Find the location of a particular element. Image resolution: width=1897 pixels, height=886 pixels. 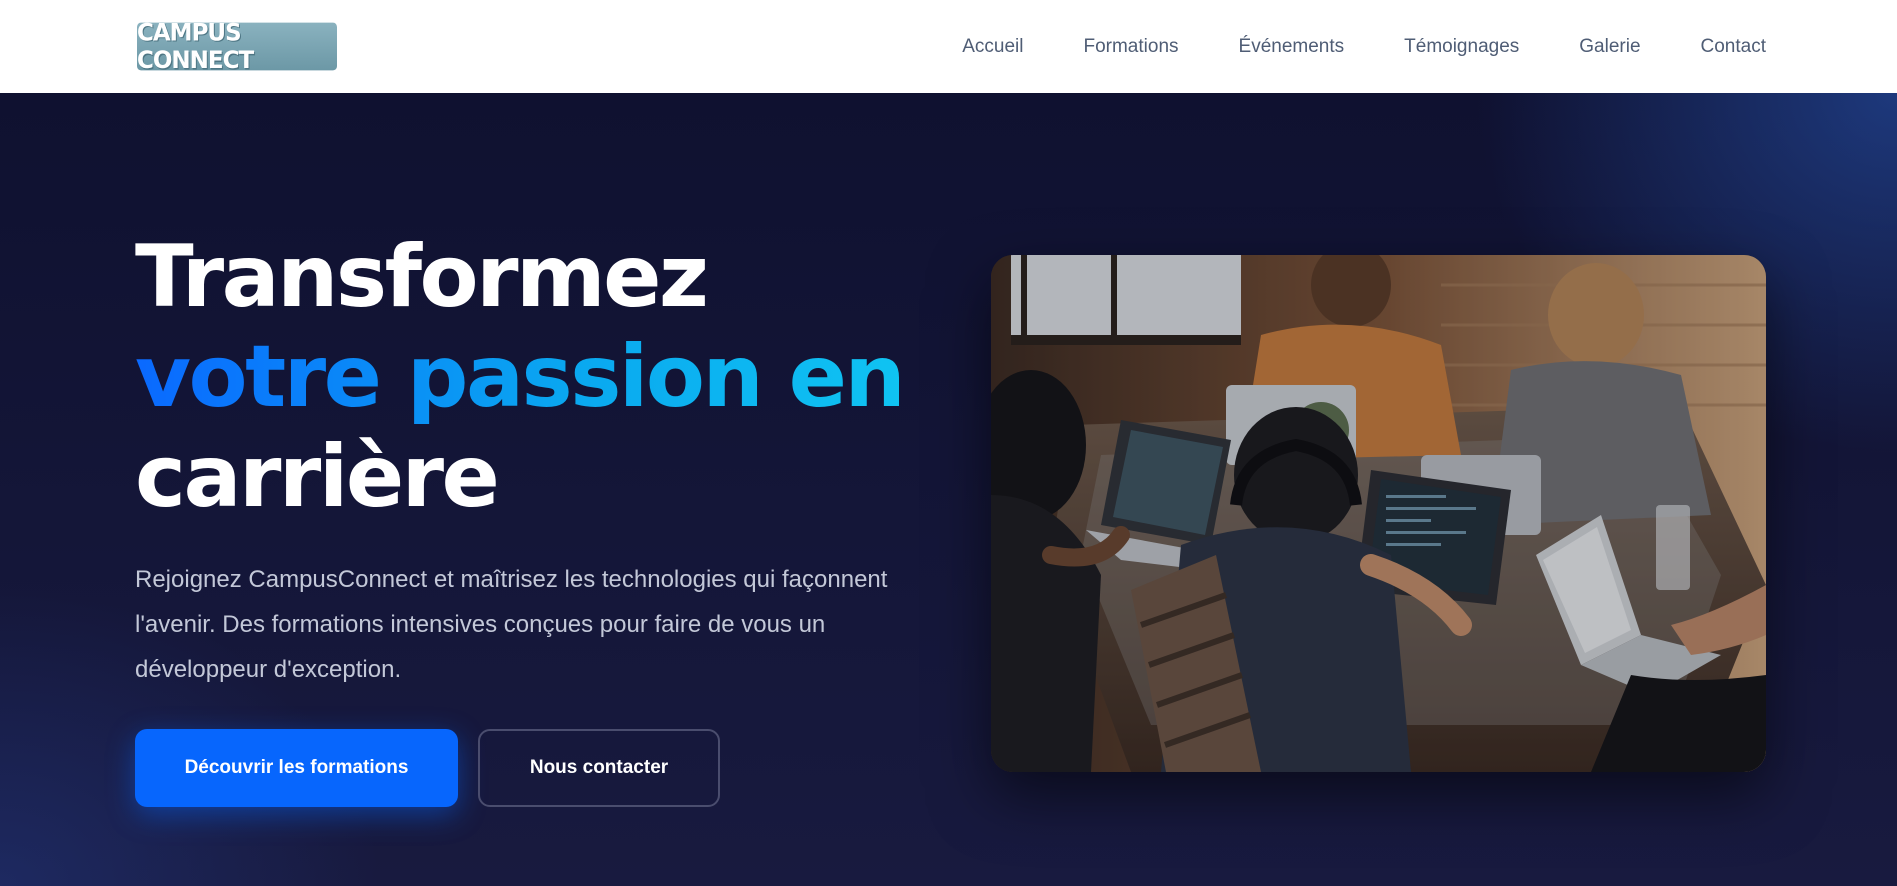

nav-link-formations: Formations is located at coordinates (1130, 47).